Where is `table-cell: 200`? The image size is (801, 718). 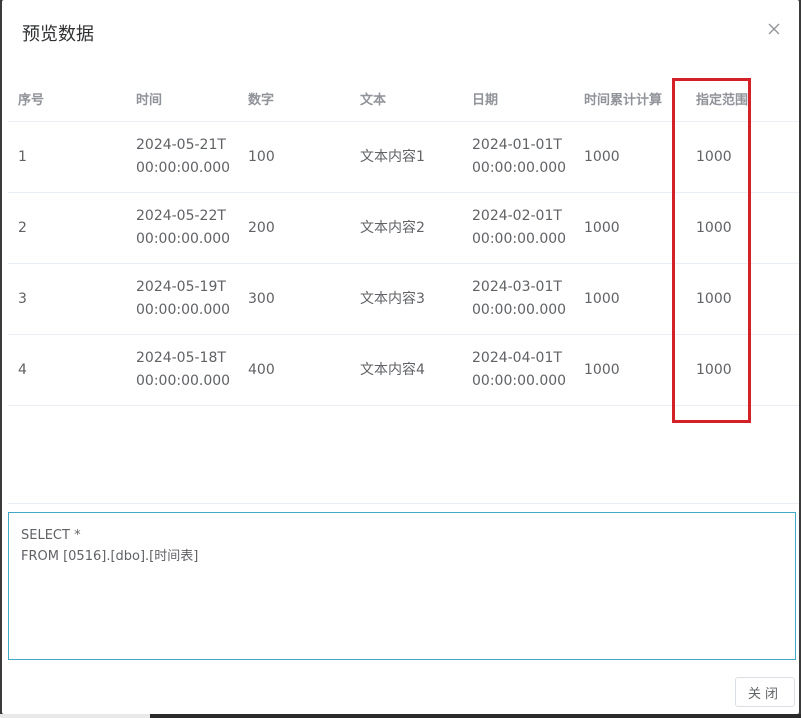 table-cell: 200 is located at coordinates (261, 227).